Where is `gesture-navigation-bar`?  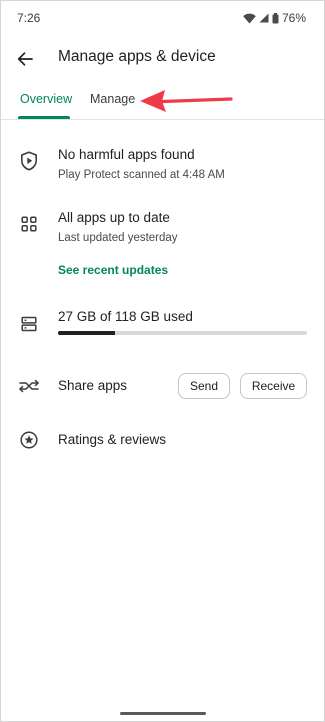 gesture-navigation-bar is located at coordinates (163, 713).